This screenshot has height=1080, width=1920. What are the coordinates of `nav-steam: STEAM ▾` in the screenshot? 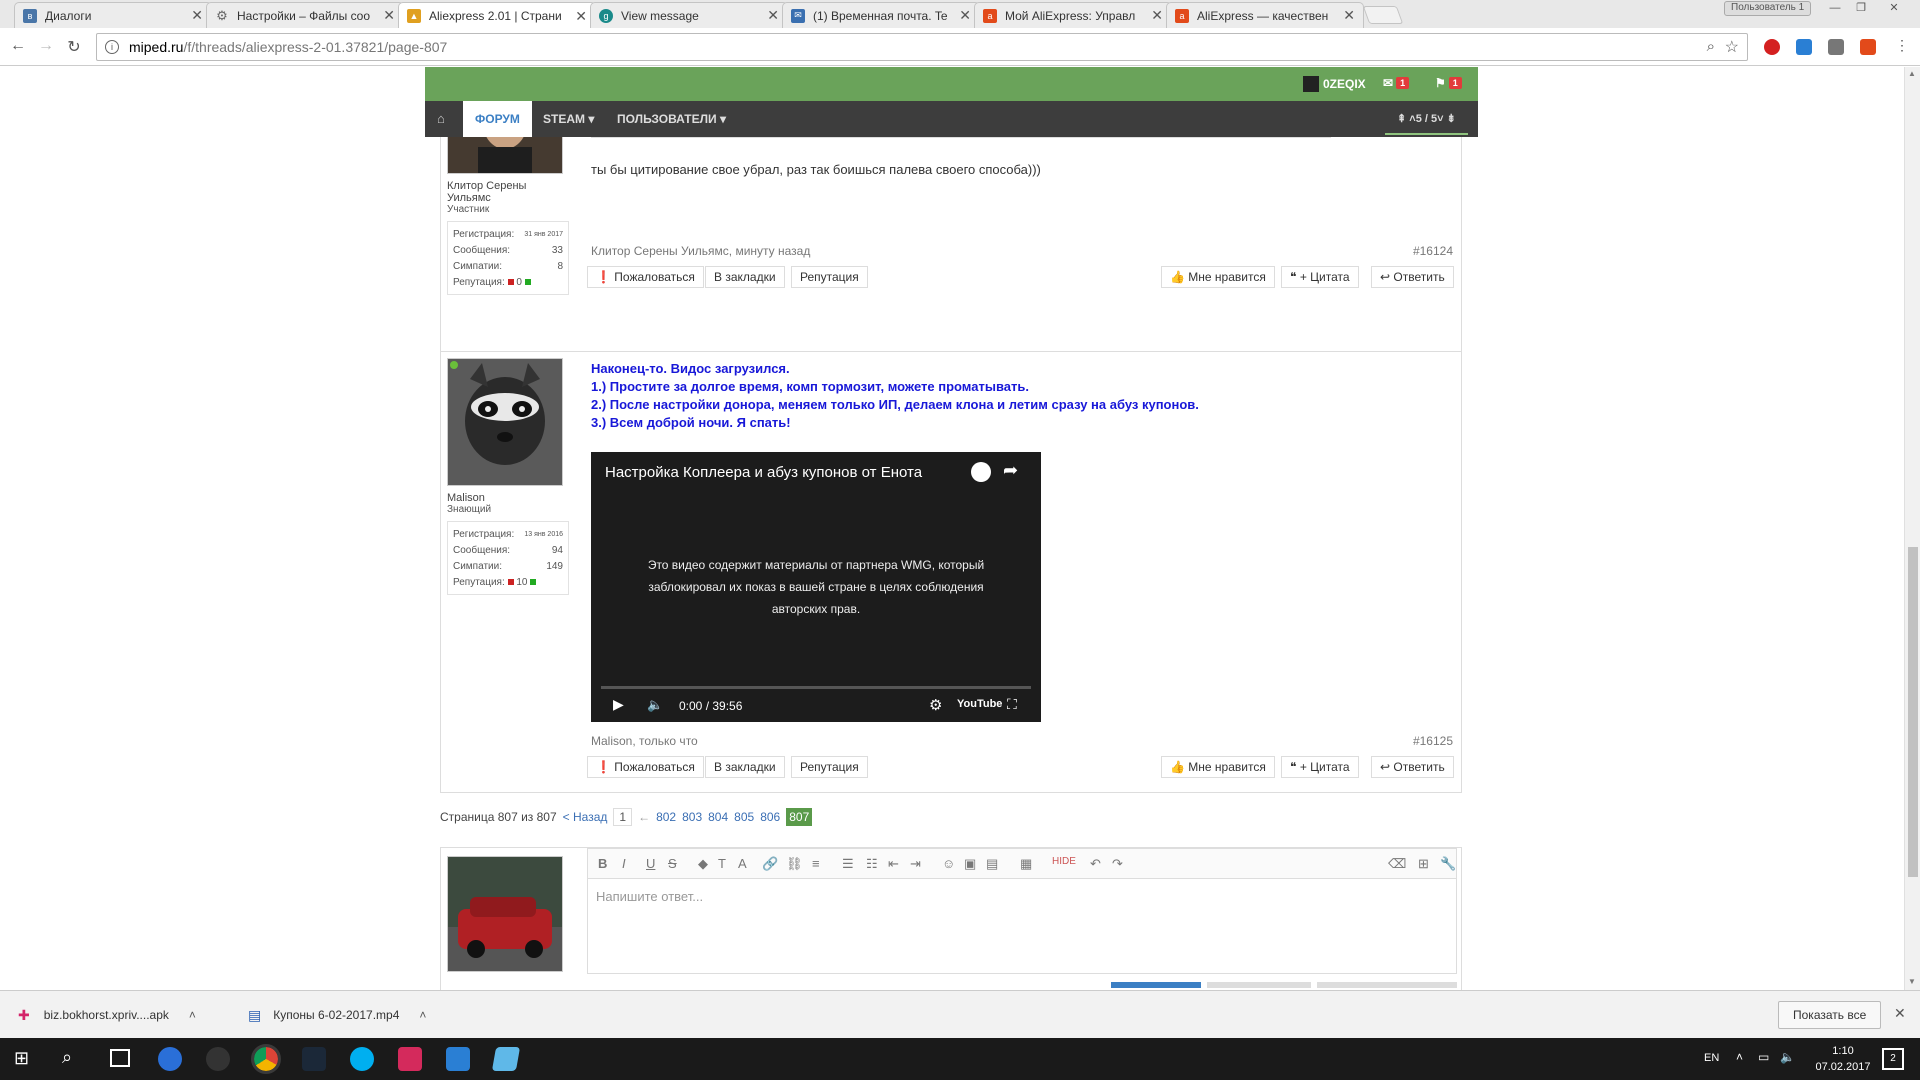 It's located at (568, 119).